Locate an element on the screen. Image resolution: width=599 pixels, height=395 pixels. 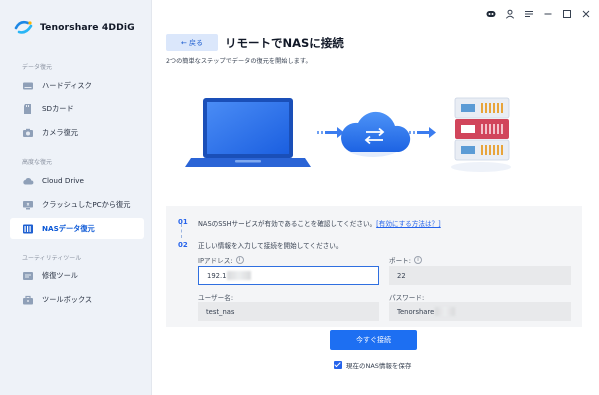
page-subtitle: 2つの簡単なステップでデータの復元を開始します。 is located at coordinates (239, 61).